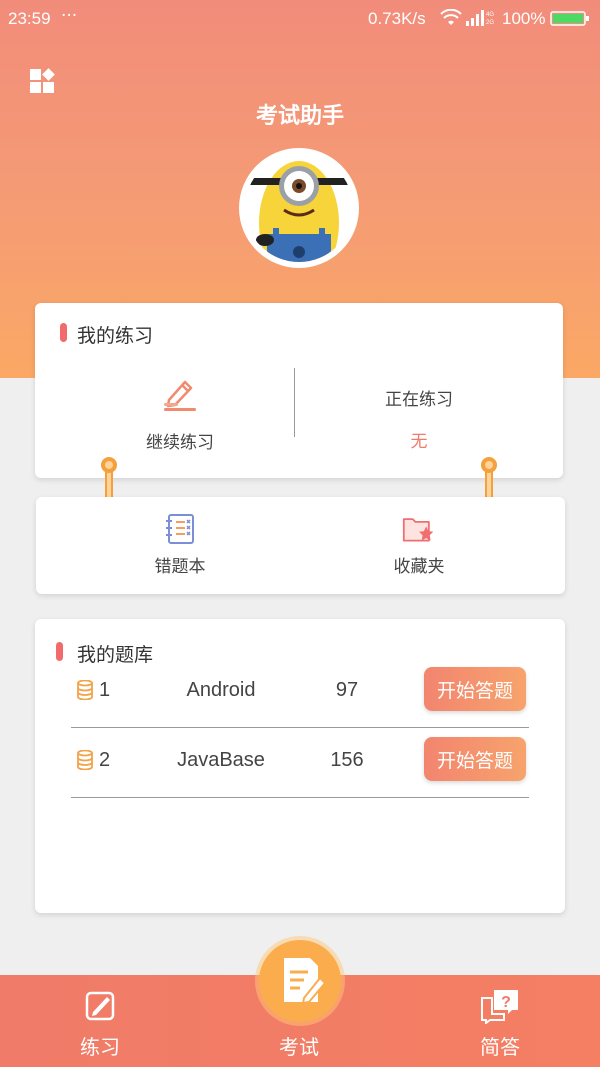 This screenshot has height=1067, width=600. I want to click on nav-qa: ? 简答, so click(500, 1021).